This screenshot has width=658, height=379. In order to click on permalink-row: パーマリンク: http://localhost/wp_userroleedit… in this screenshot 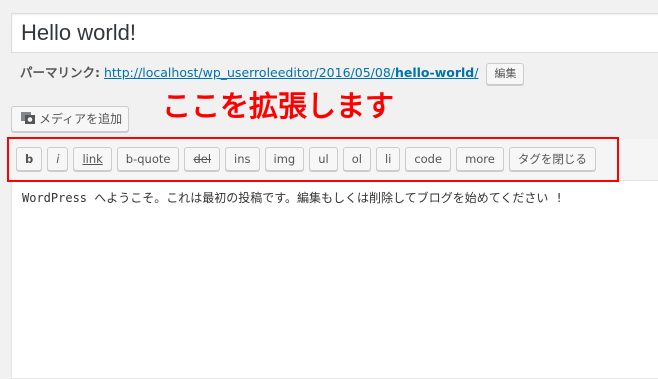, I will do `click(272, 73)`.